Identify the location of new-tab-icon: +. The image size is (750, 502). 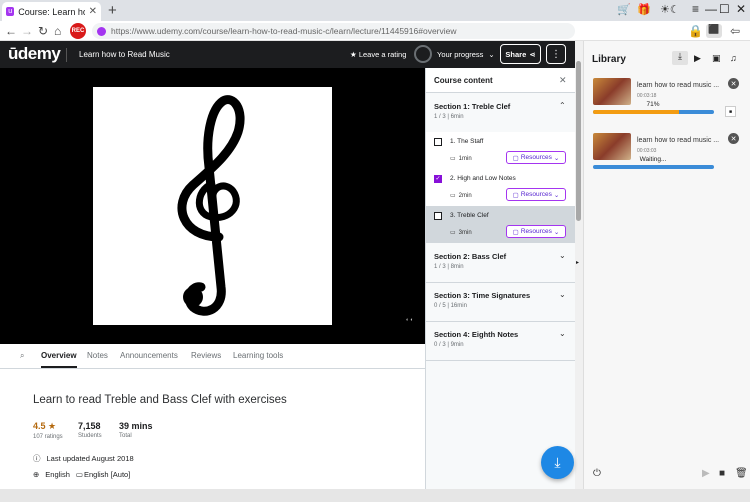
(112, 10).